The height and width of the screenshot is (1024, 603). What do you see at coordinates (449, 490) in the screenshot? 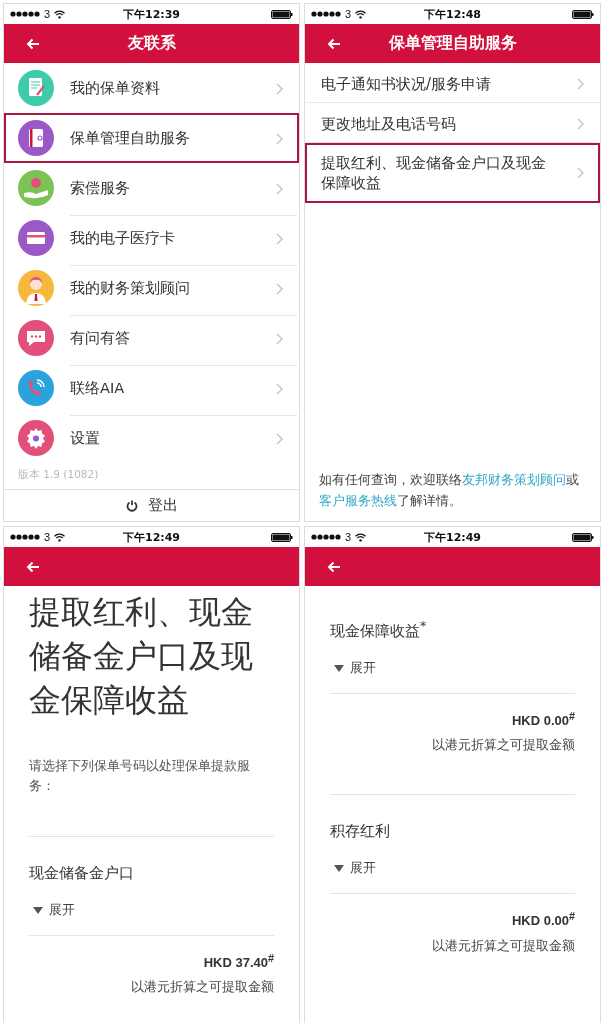
I see `contact-note: 如有任何查询，欢迎联络友邦财务策划顾问或 客户服务热线了解详情。` at bounding box center [449, 490].